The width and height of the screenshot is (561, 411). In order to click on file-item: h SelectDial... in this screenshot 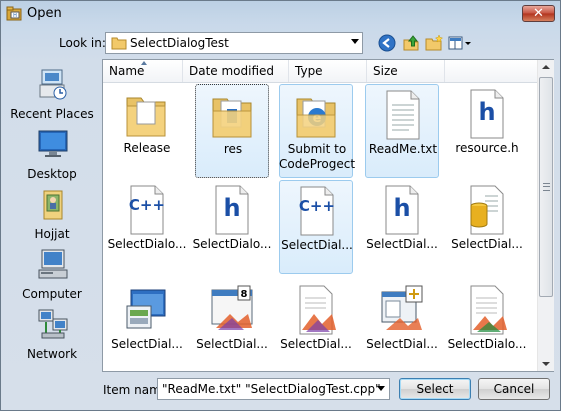, I will do `click(402, 227)`.